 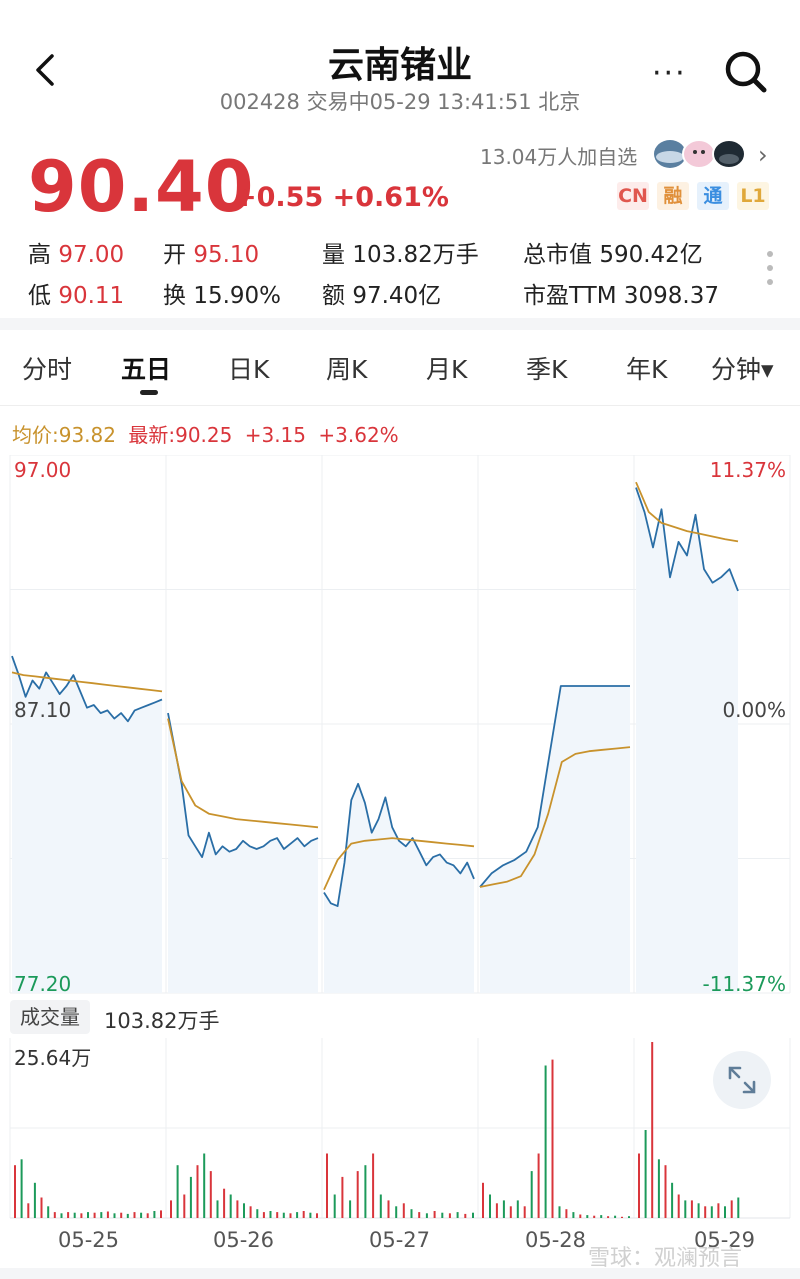 What do you see at coordinates (400, 67) in the screenshot?
I see `top-nav-bar: 云南锗业 002428 交易中05-29 13:41:51 北京 ···` at bounding box center [400, 67].